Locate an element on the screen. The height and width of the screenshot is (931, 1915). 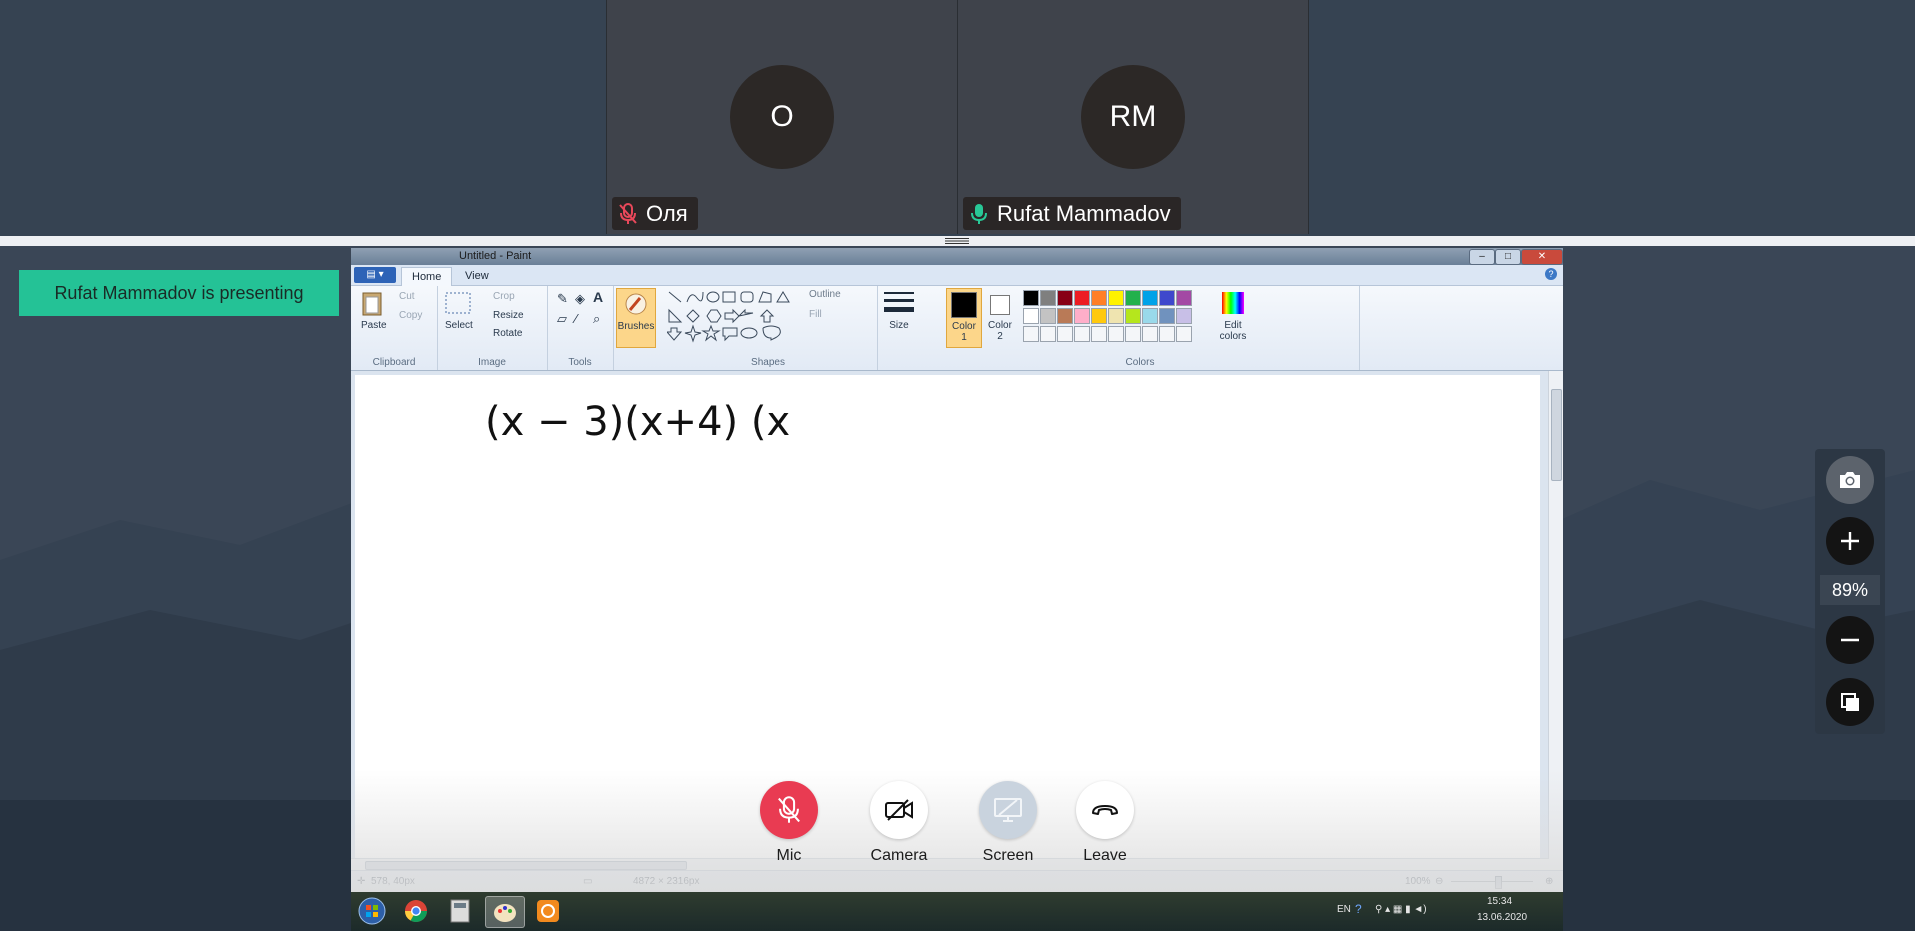
fit-screen-button is located at coordinates (1850, 702).